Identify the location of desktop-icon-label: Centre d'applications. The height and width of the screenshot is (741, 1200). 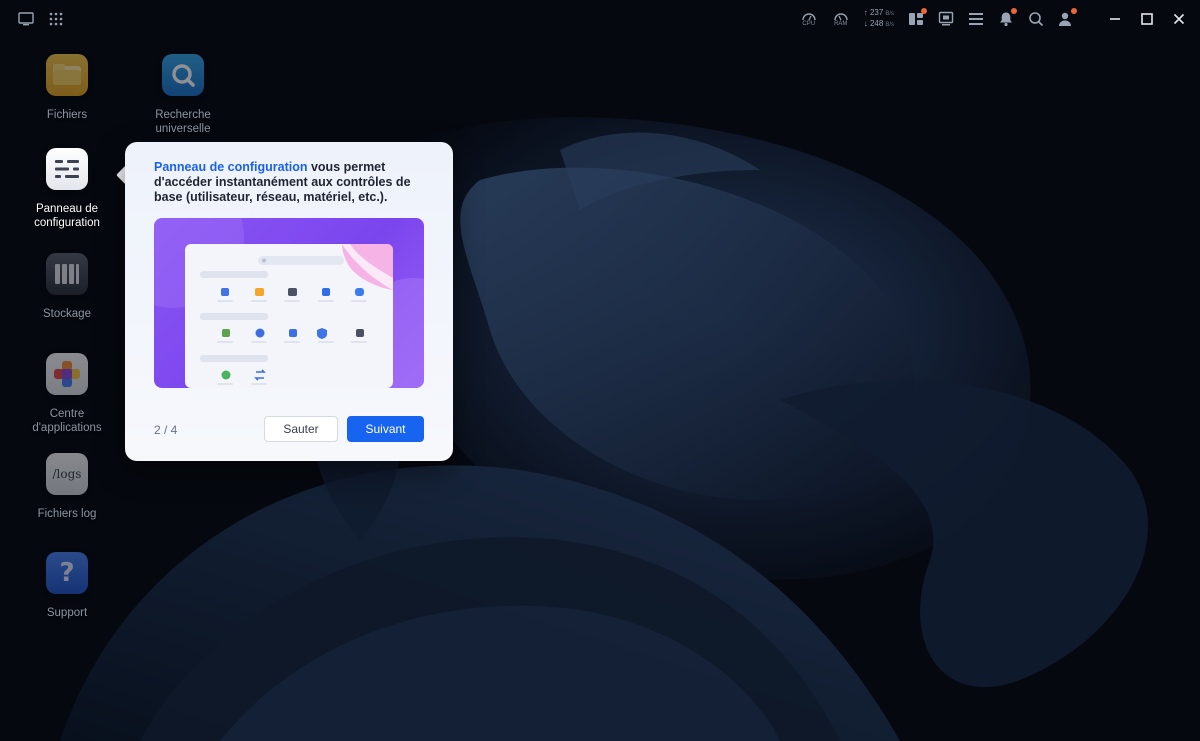
(67, 421).